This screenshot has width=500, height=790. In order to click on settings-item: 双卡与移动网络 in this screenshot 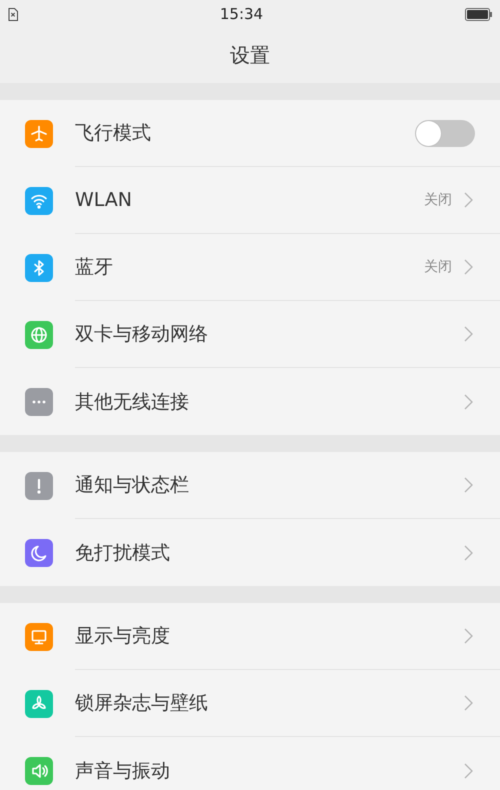, I will do `click(250, 334)`.